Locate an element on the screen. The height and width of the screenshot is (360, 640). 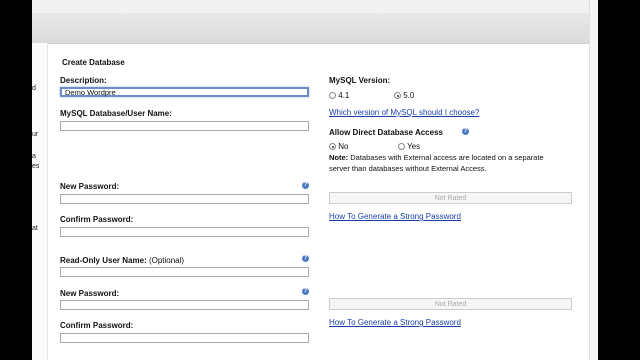
version-option-label: 4.1 is located at coordinates (344, 95).